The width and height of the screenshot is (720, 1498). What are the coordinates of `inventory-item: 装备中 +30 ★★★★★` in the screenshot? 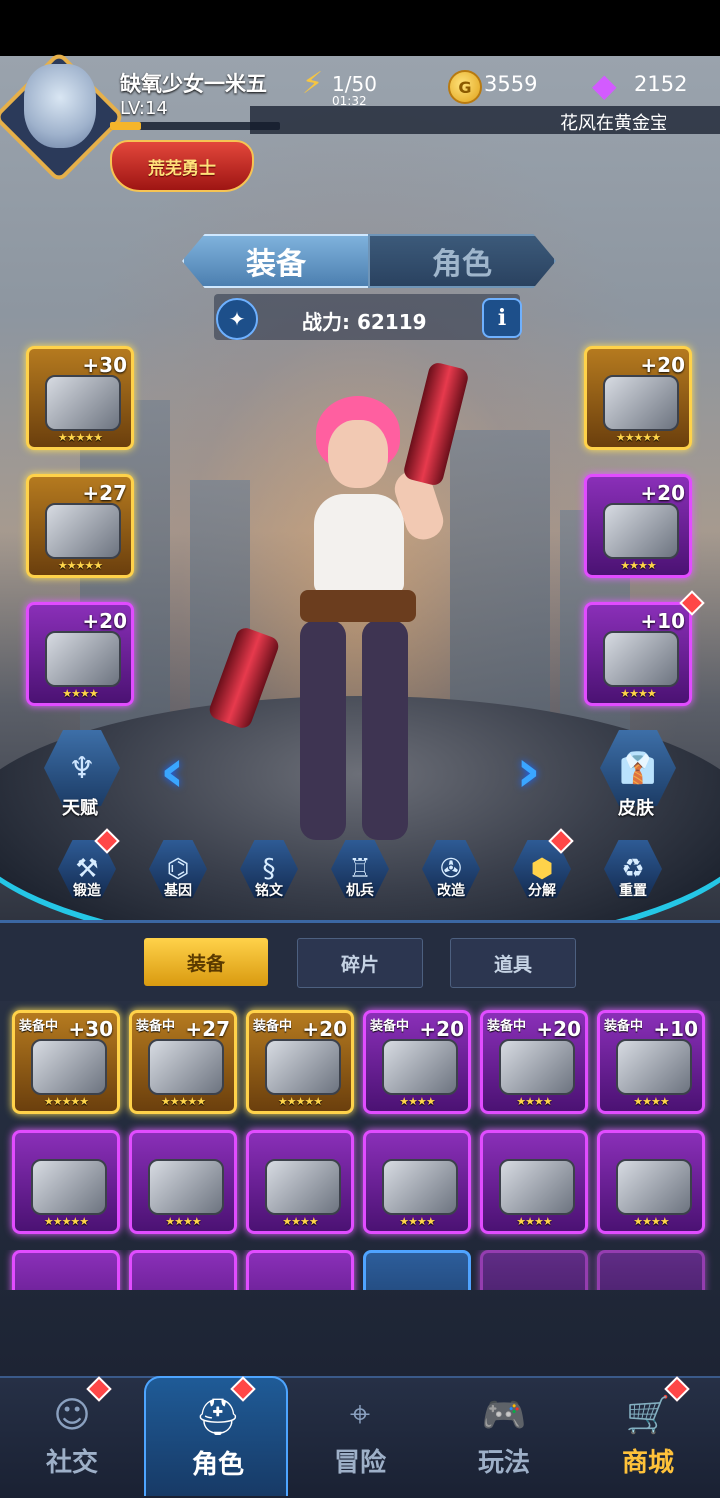 It's located at (66, 1062).